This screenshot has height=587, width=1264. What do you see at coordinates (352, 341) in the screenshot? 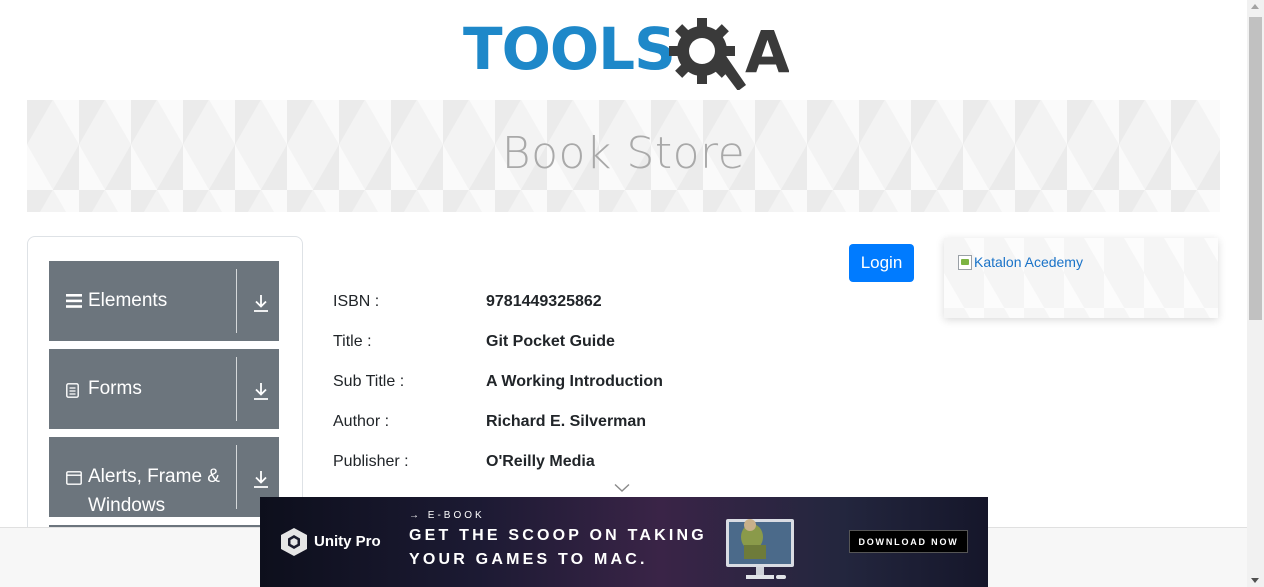
I see `title-label: Title :` at bounding box center [352, 341].